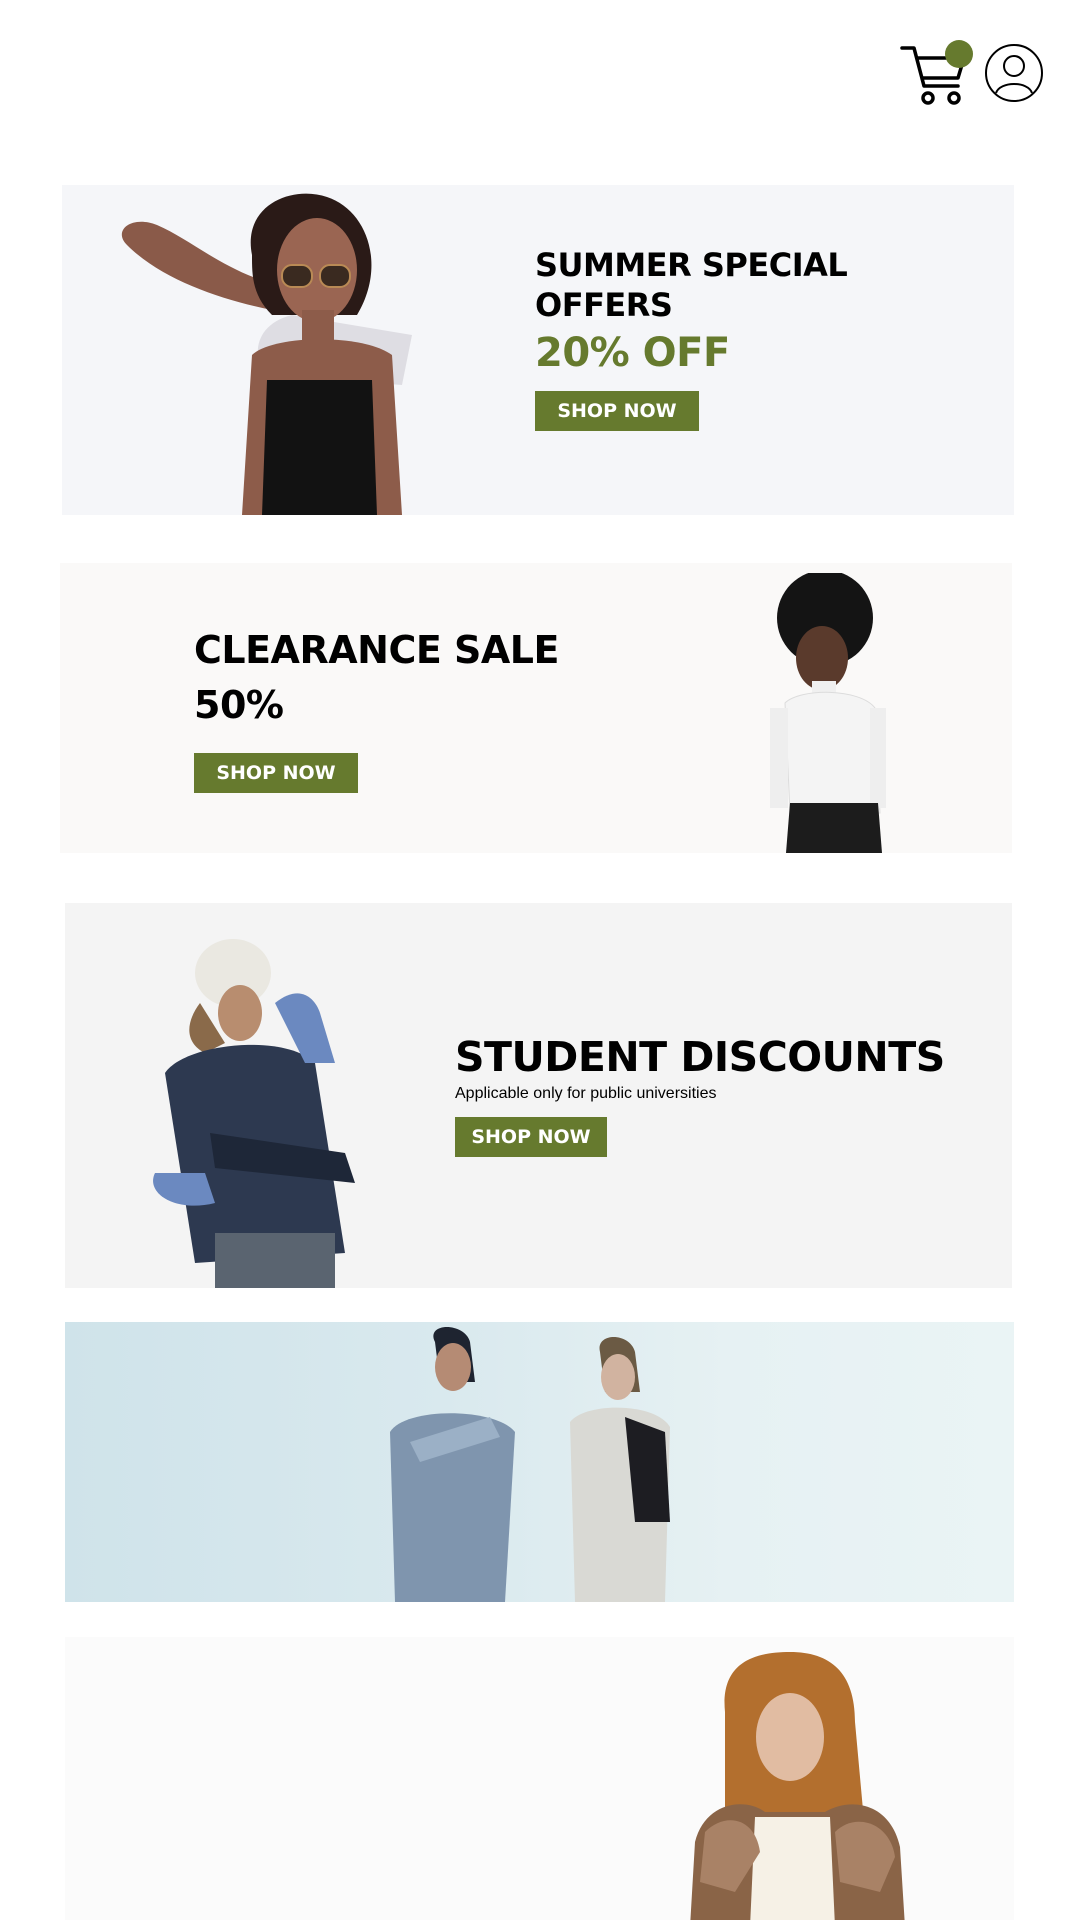 Image resolution: width=1080 pixels, height=1920 pixels. Describe the element at coordinates (254, 1113) in the screenshot. I see `model-puffer-jacket-image` at that location.